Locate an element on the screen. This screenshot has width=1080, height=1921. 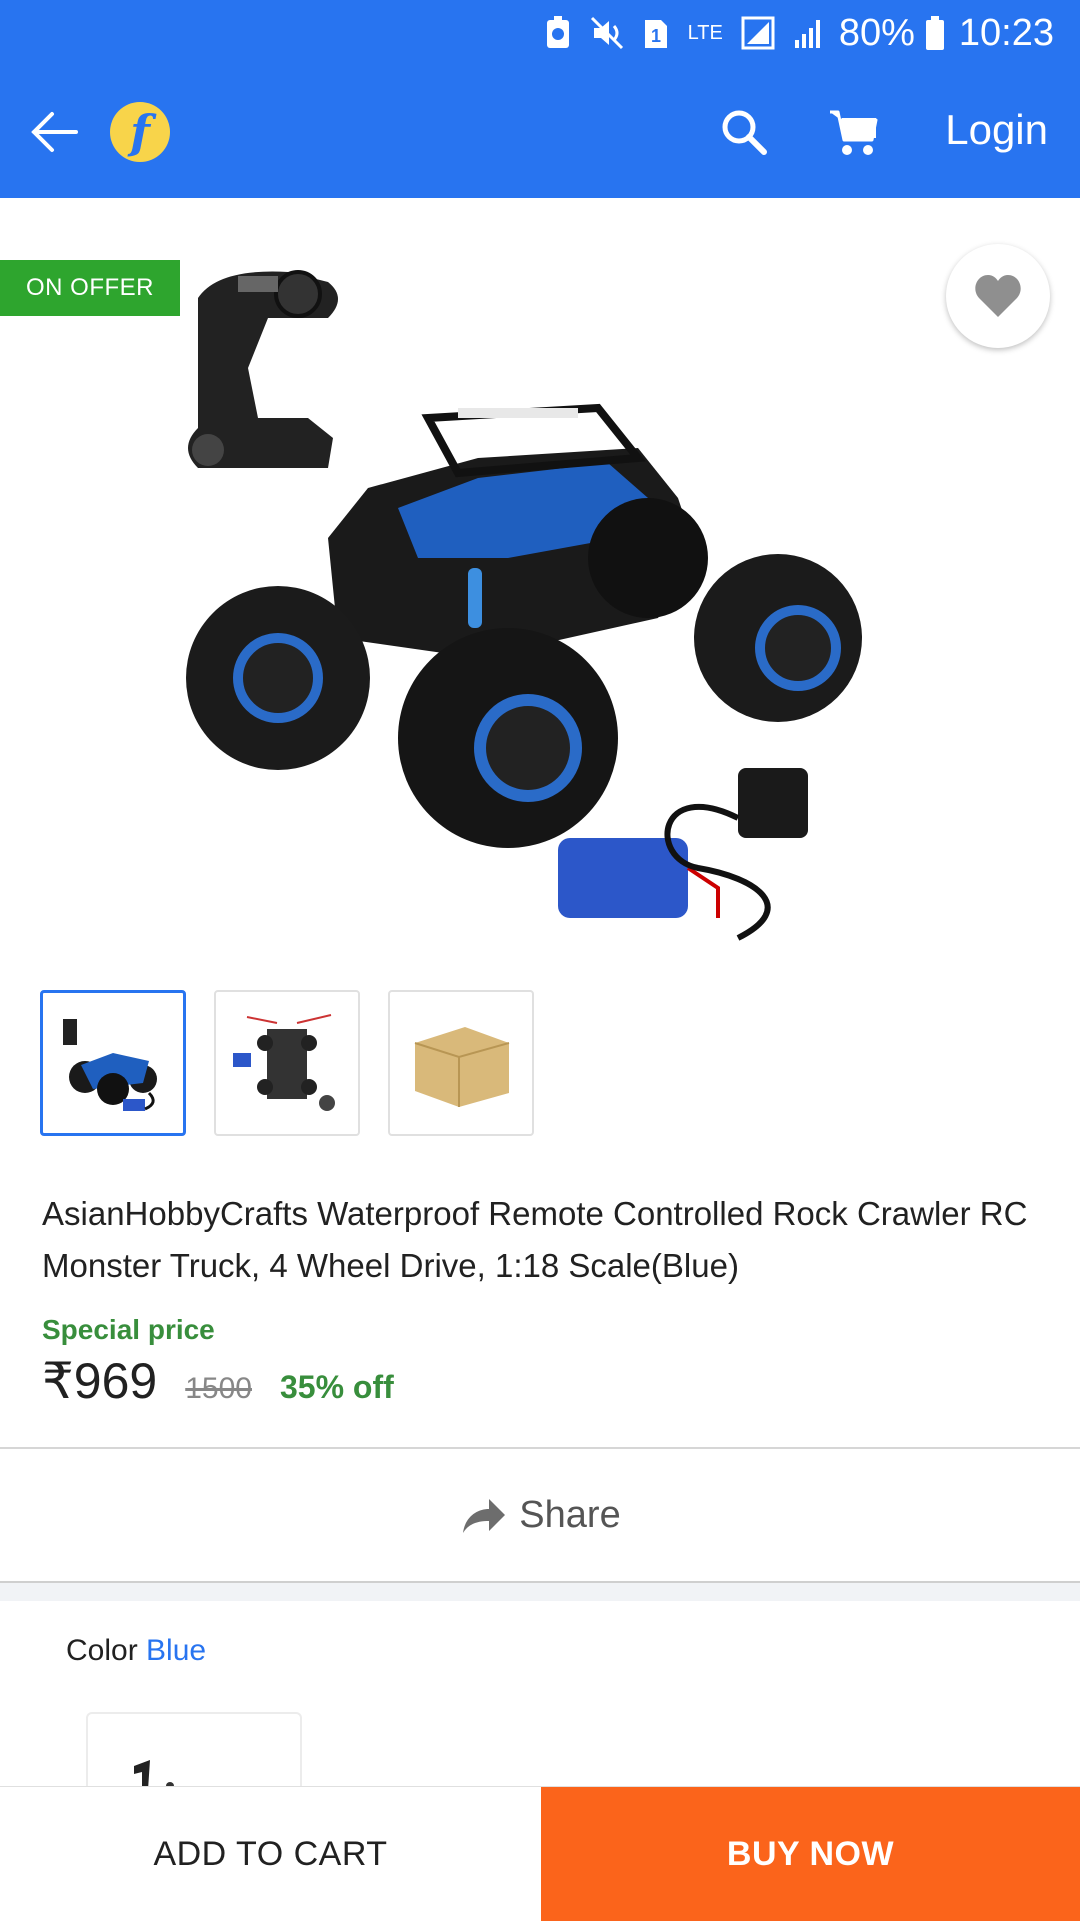
flipkart-logo: f is located at coordinates (140, 132).